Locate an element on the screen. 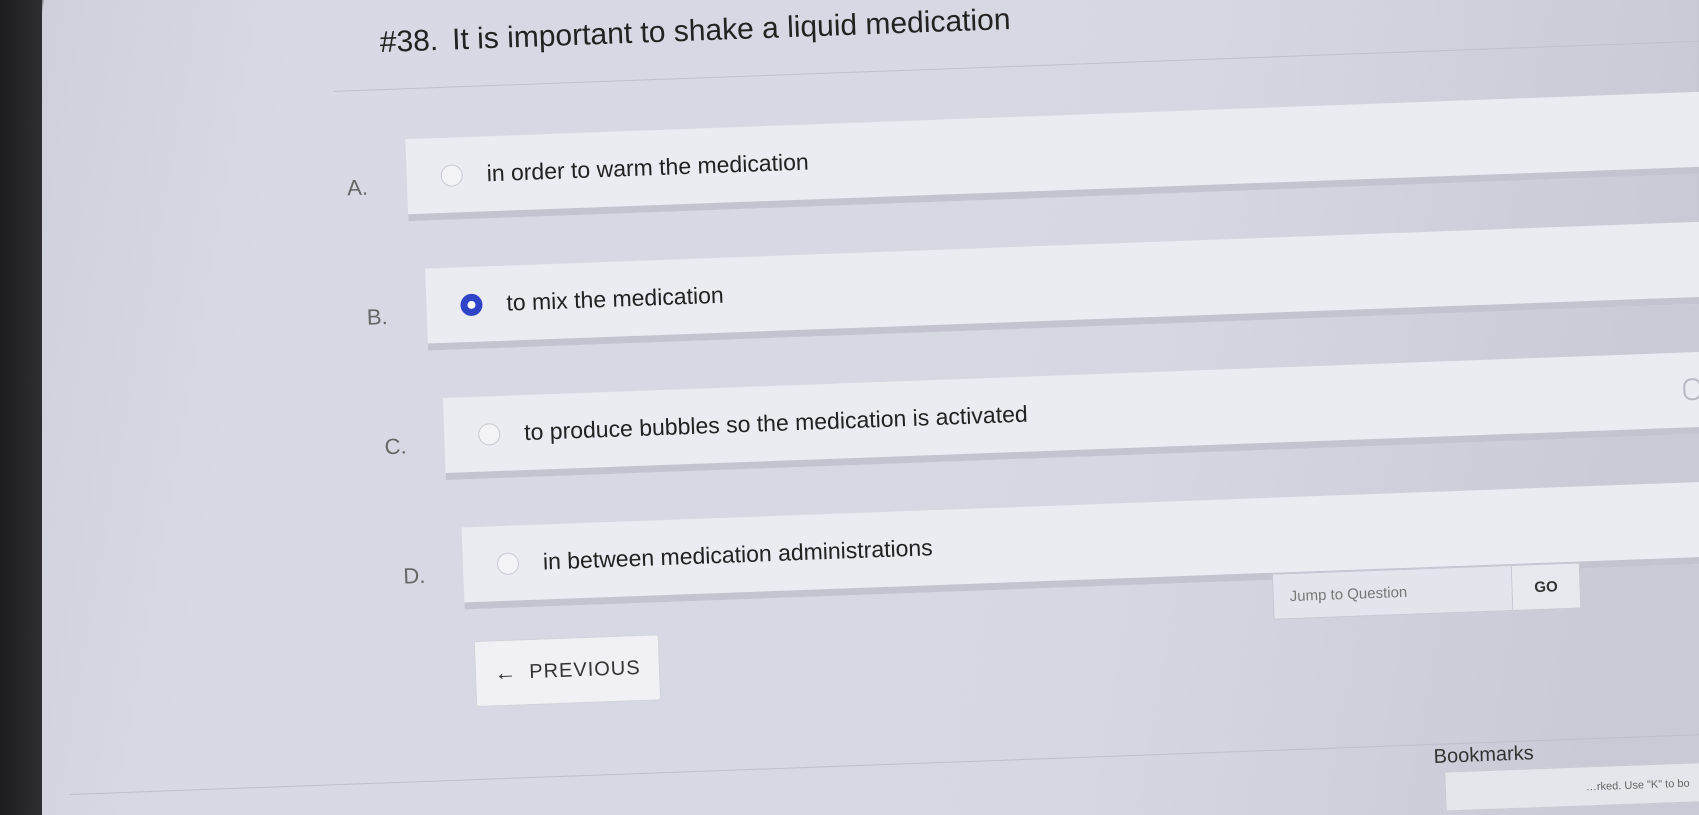 This screenshot has height=815, width=1699. option-letter-d: D. is located at coordinates (414, 575).